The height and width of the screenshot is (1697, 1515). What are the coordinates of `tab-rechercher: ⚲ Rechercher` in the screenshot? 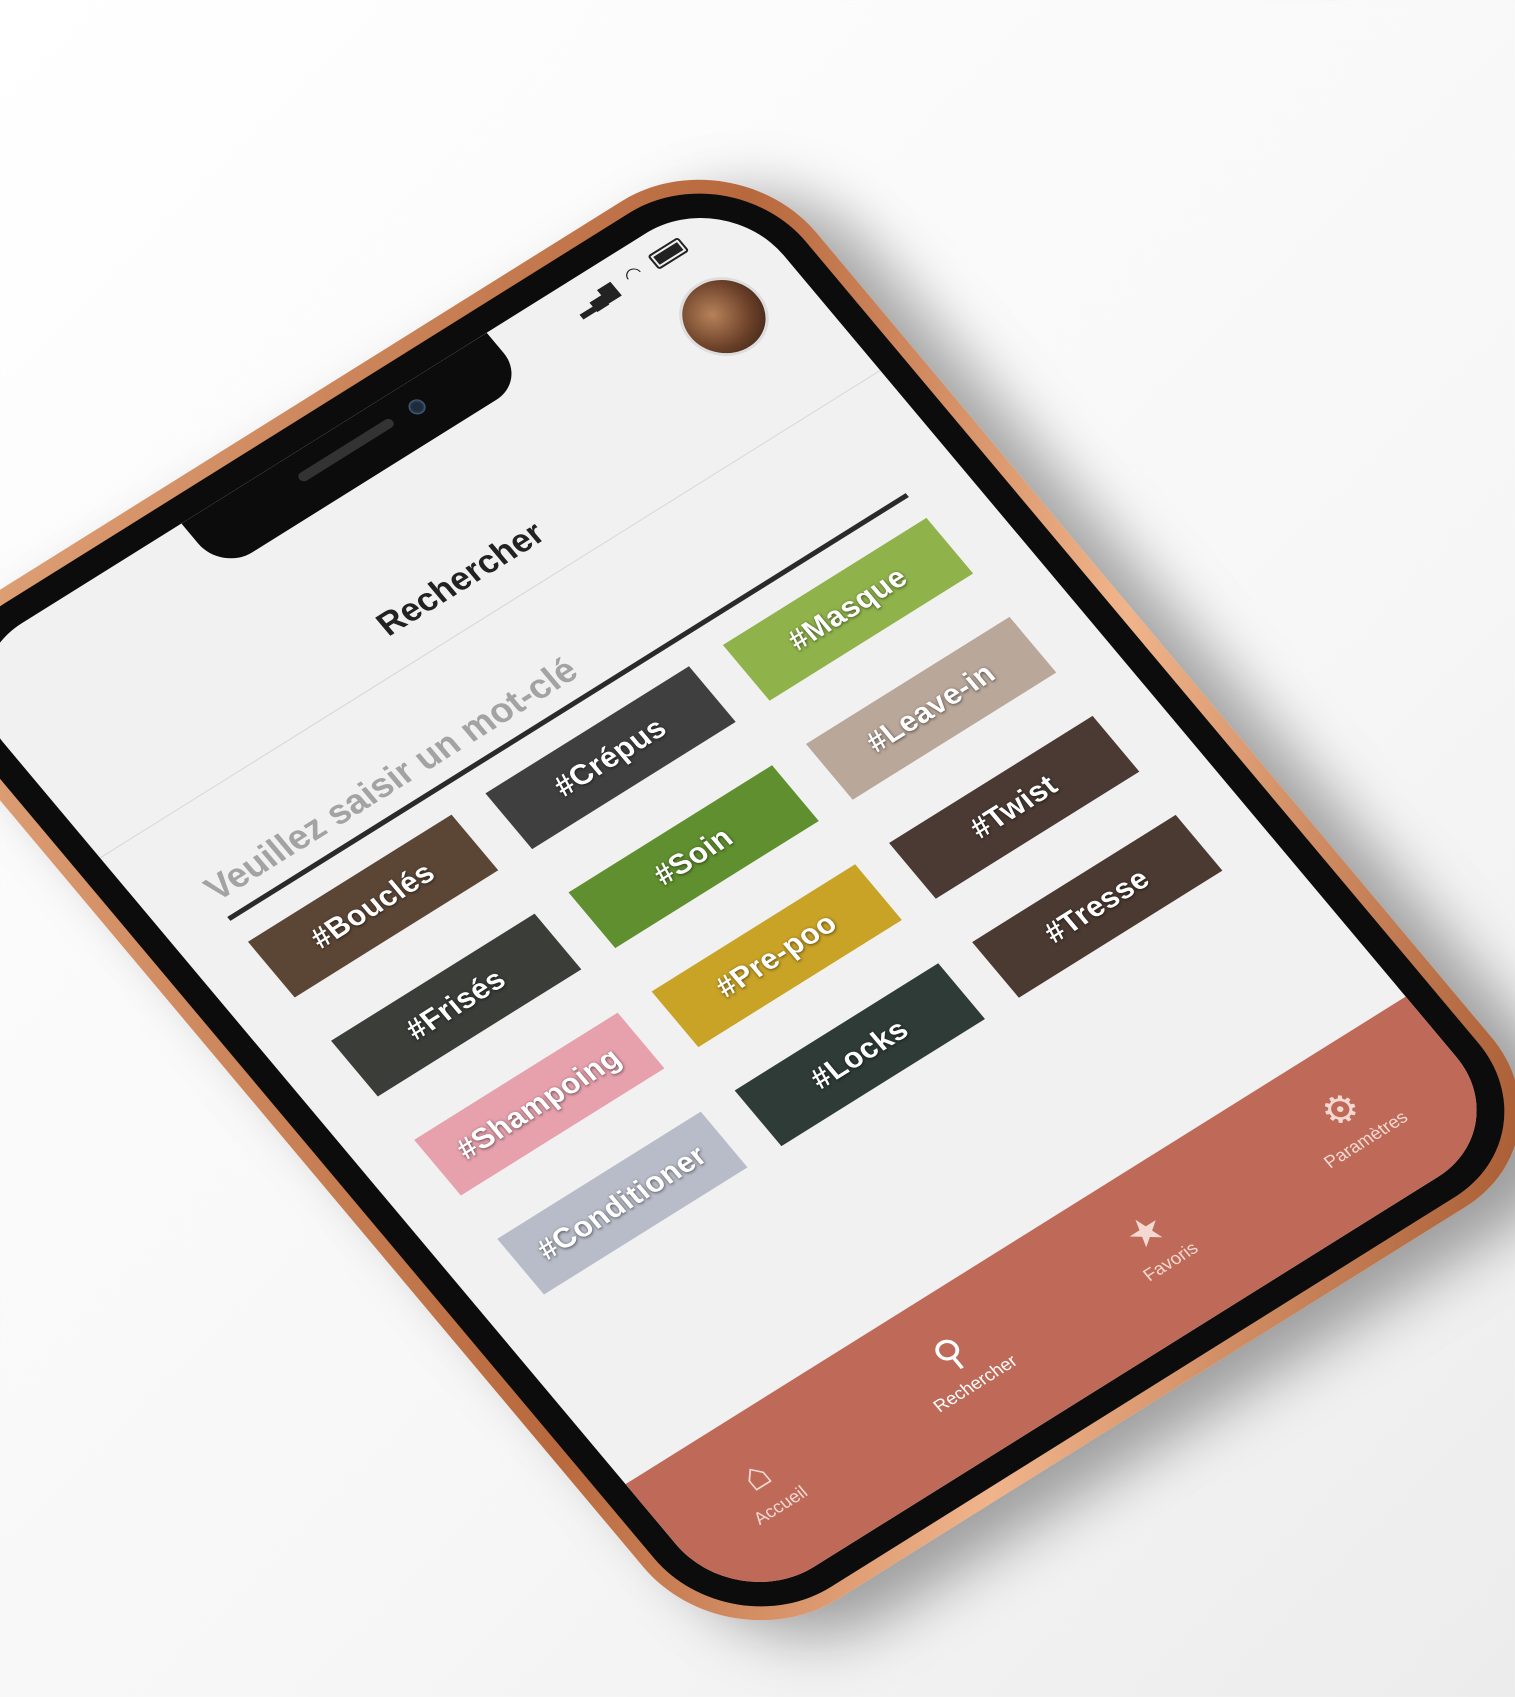 It's located at (959, 1364).